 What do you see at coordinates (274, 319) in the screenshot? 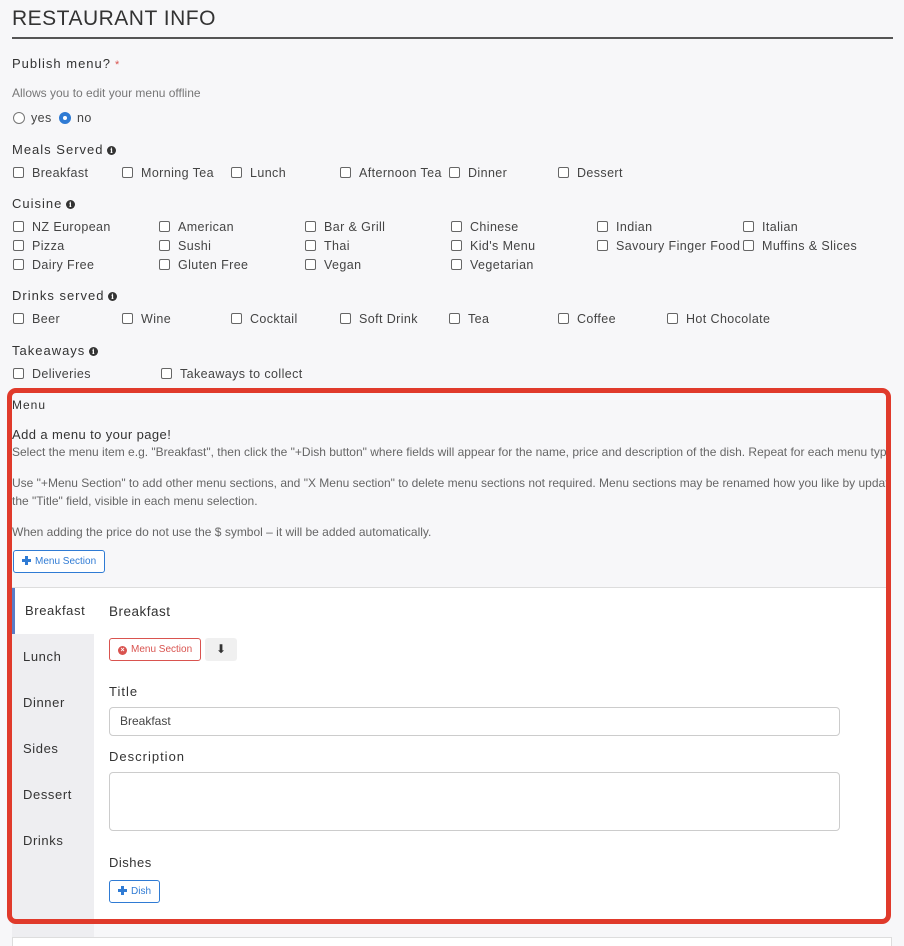
I see `checkbox-label: Cocktail` at bounding box center [274, 319].